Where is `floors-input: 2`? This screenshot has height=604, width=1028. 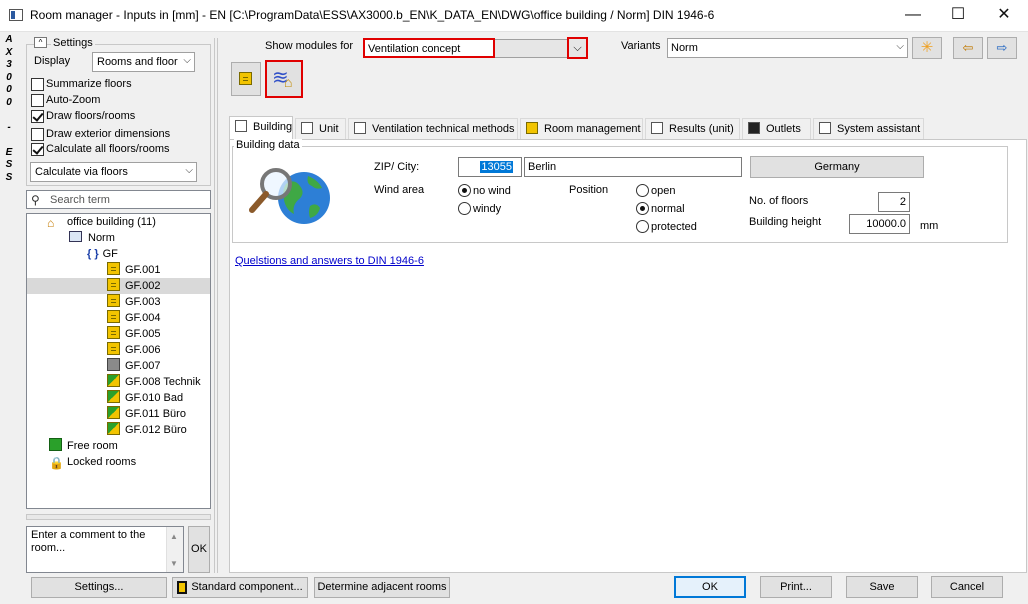 floors-input: 2 is located at coordinates (894, 202).